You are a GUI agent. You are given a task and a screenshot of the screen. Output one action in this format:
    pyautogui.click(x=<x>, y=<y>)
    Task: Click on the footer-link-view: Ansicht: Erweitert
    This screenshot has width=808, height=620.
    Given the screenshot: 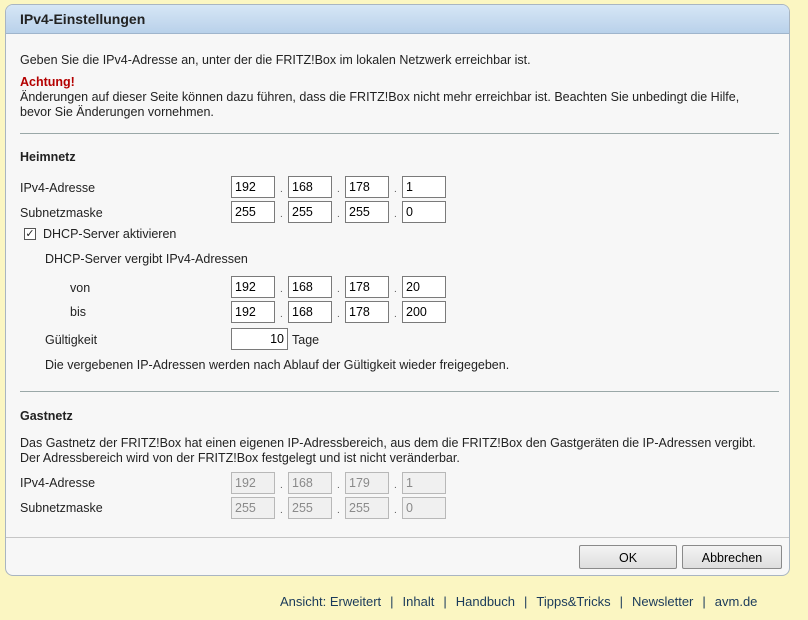 What is the action you would take?
    pyautogui.click(x=330, y=601)
    